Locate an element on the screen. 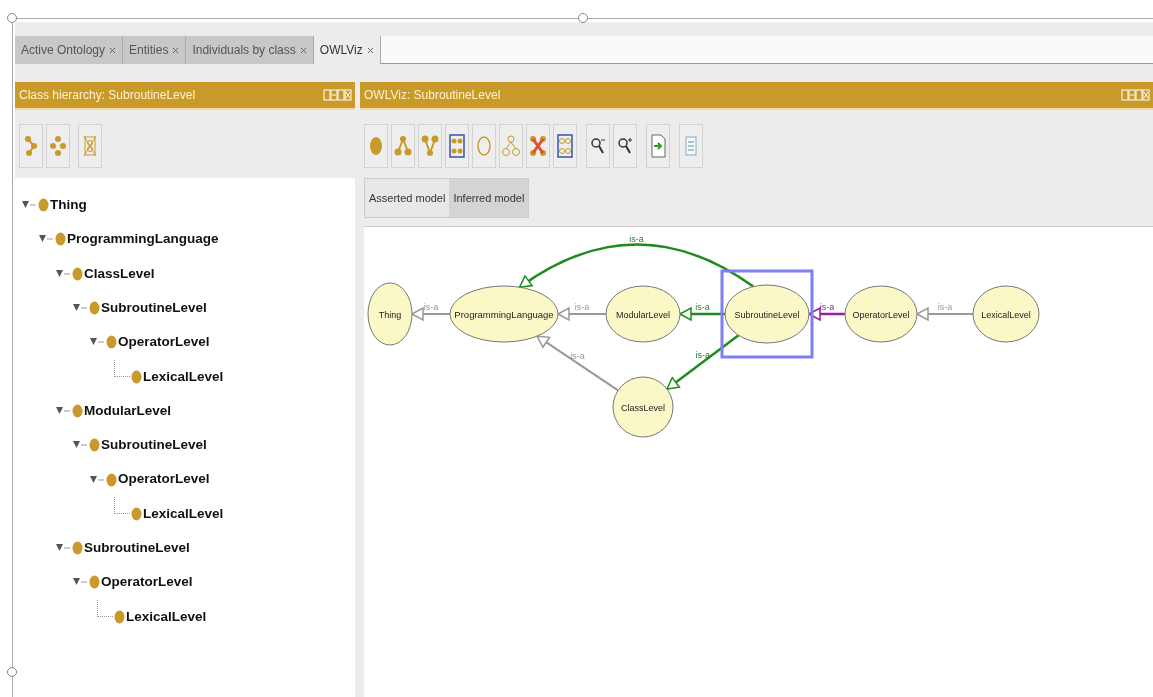 This screenshot has width=1153, height=697. show-all-icon is located at coordinates (457, 146).